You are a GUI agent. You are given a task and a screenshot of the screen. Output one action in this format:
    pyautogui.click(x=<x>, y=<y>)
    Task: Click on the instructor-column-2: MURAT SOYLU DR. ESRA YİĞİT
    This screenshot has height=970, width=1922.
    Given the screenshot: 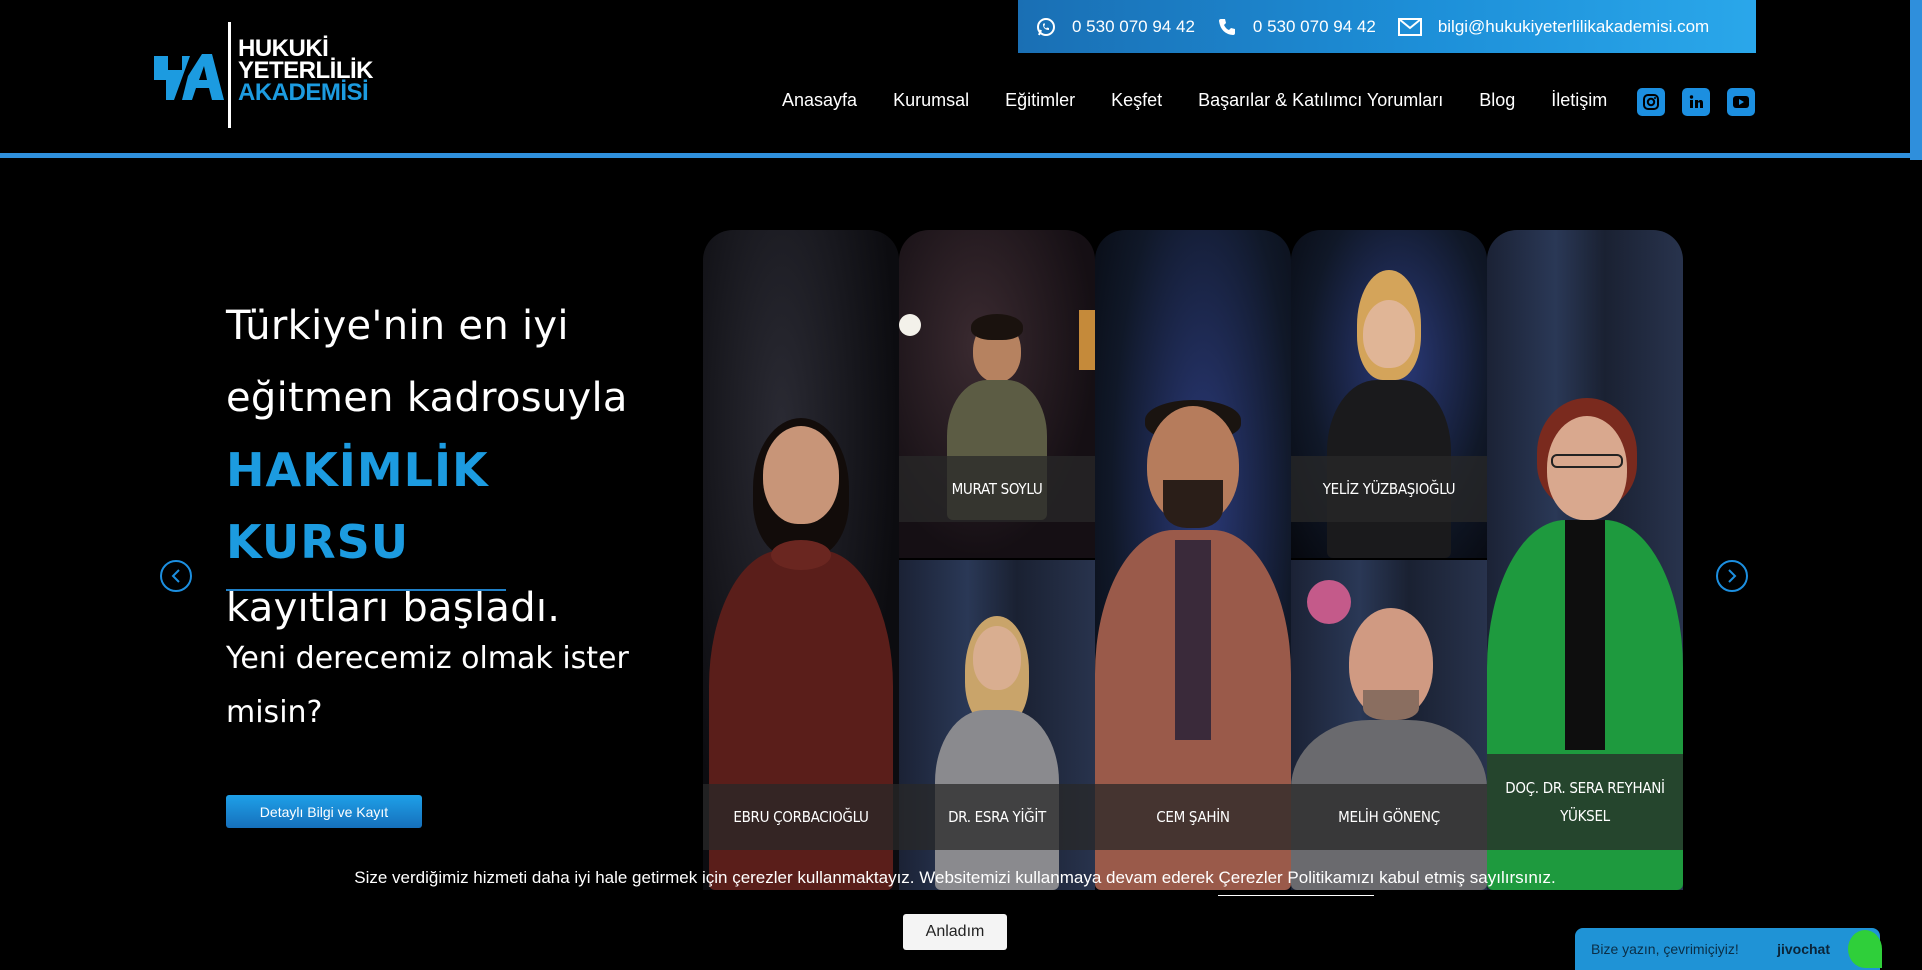 What is the action you would take?
    pyautogui.click(x=997, y=560)
    